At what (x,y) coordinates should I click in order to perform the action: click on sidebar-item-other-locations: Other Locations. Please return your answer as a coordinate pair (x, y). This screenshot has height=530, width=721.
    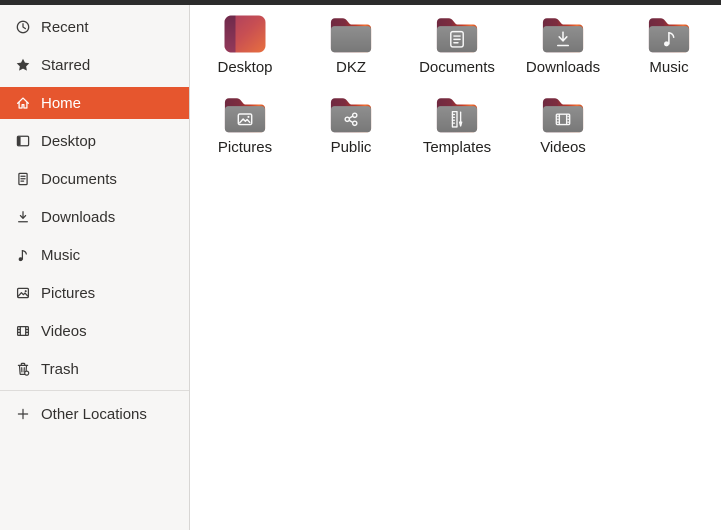
    Looking at the image, I should click on (94, 414).